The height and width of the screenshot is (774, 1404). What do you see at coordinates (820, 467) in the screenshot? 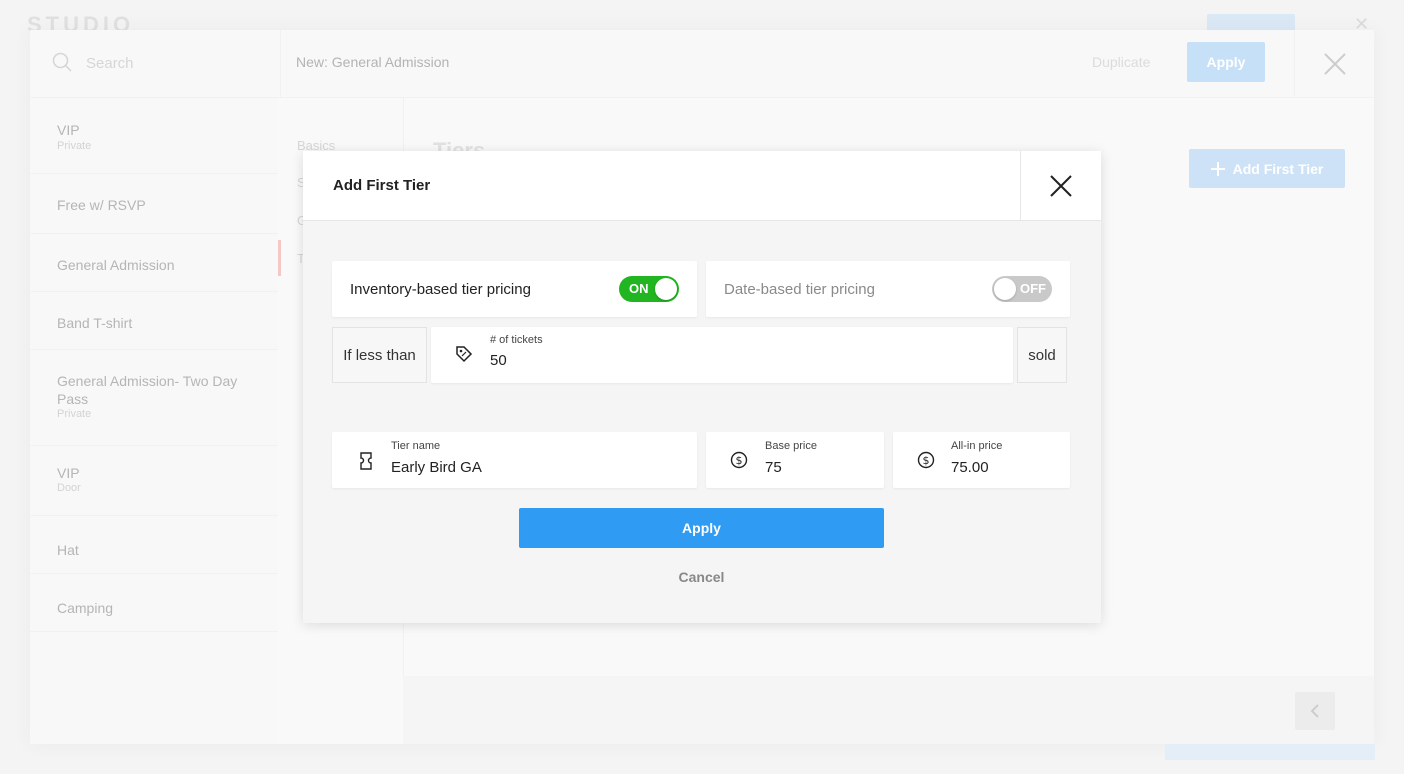
I see `base-price-input` at bounding box center [820, 467].